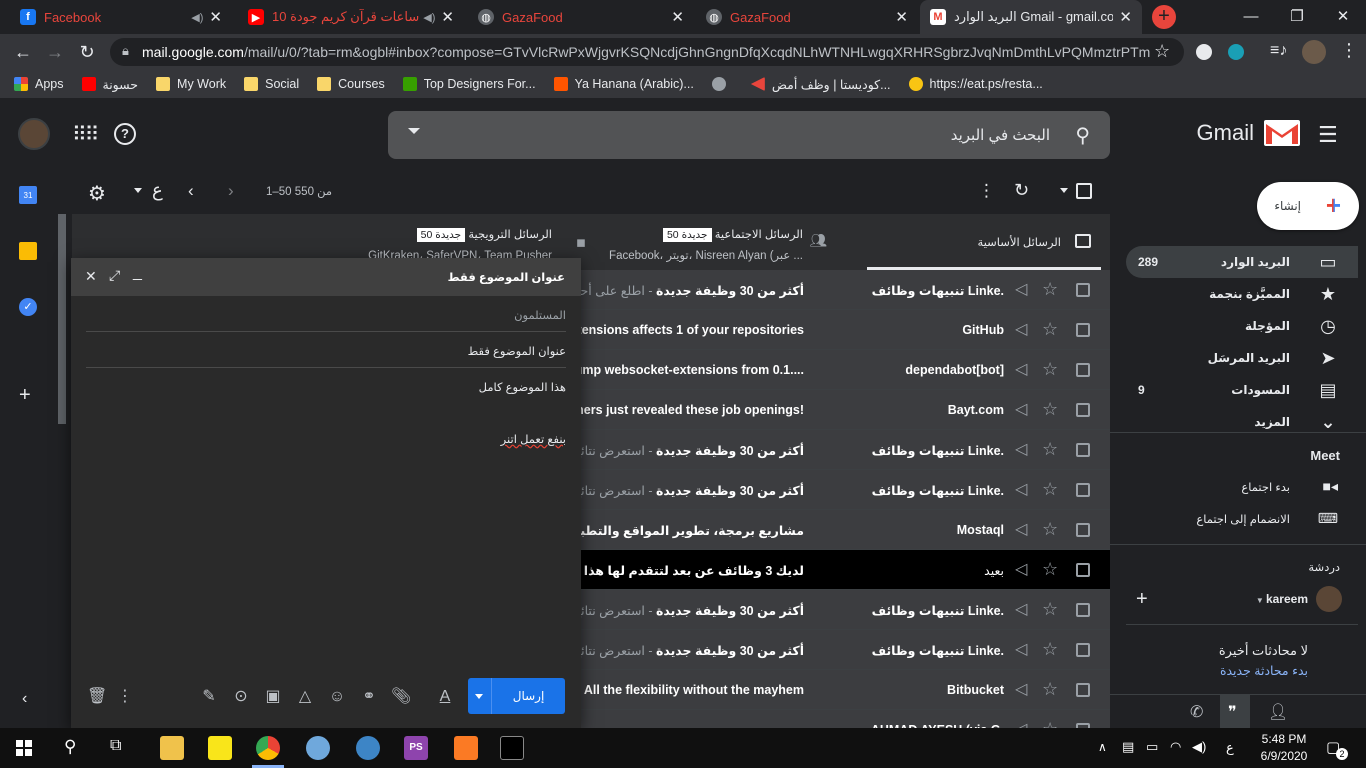 Image resolution: width=1366 pixels, height=768 pixels. I want to click on profile-avatar, so click(1314, 52).